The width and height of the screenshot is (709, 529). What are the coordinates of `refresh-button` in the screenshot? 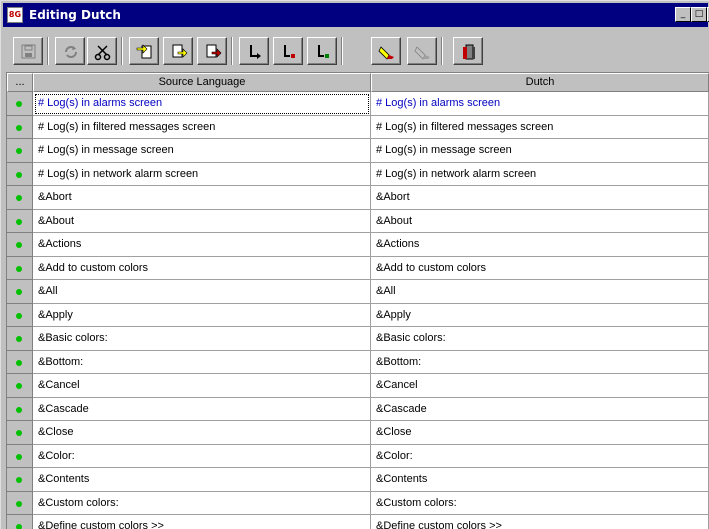 It's located at (70, 51).